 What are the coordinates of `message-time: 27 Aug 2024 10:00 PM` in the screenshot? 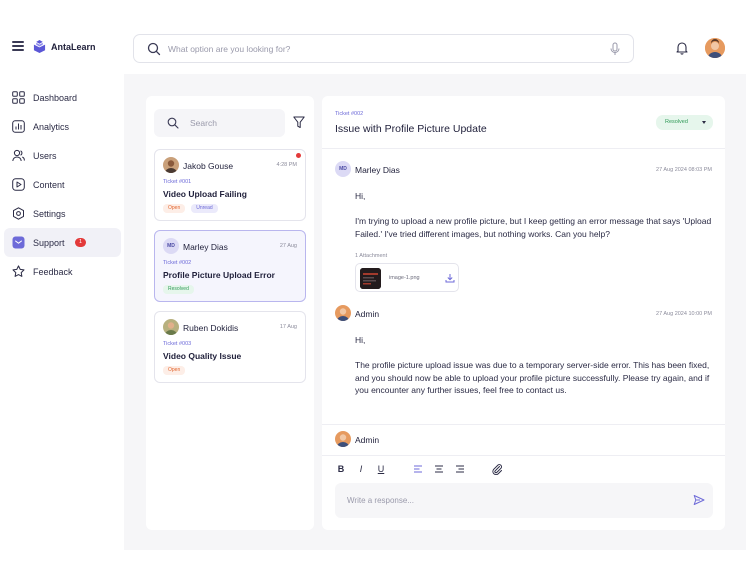 It's located at (684, 314).